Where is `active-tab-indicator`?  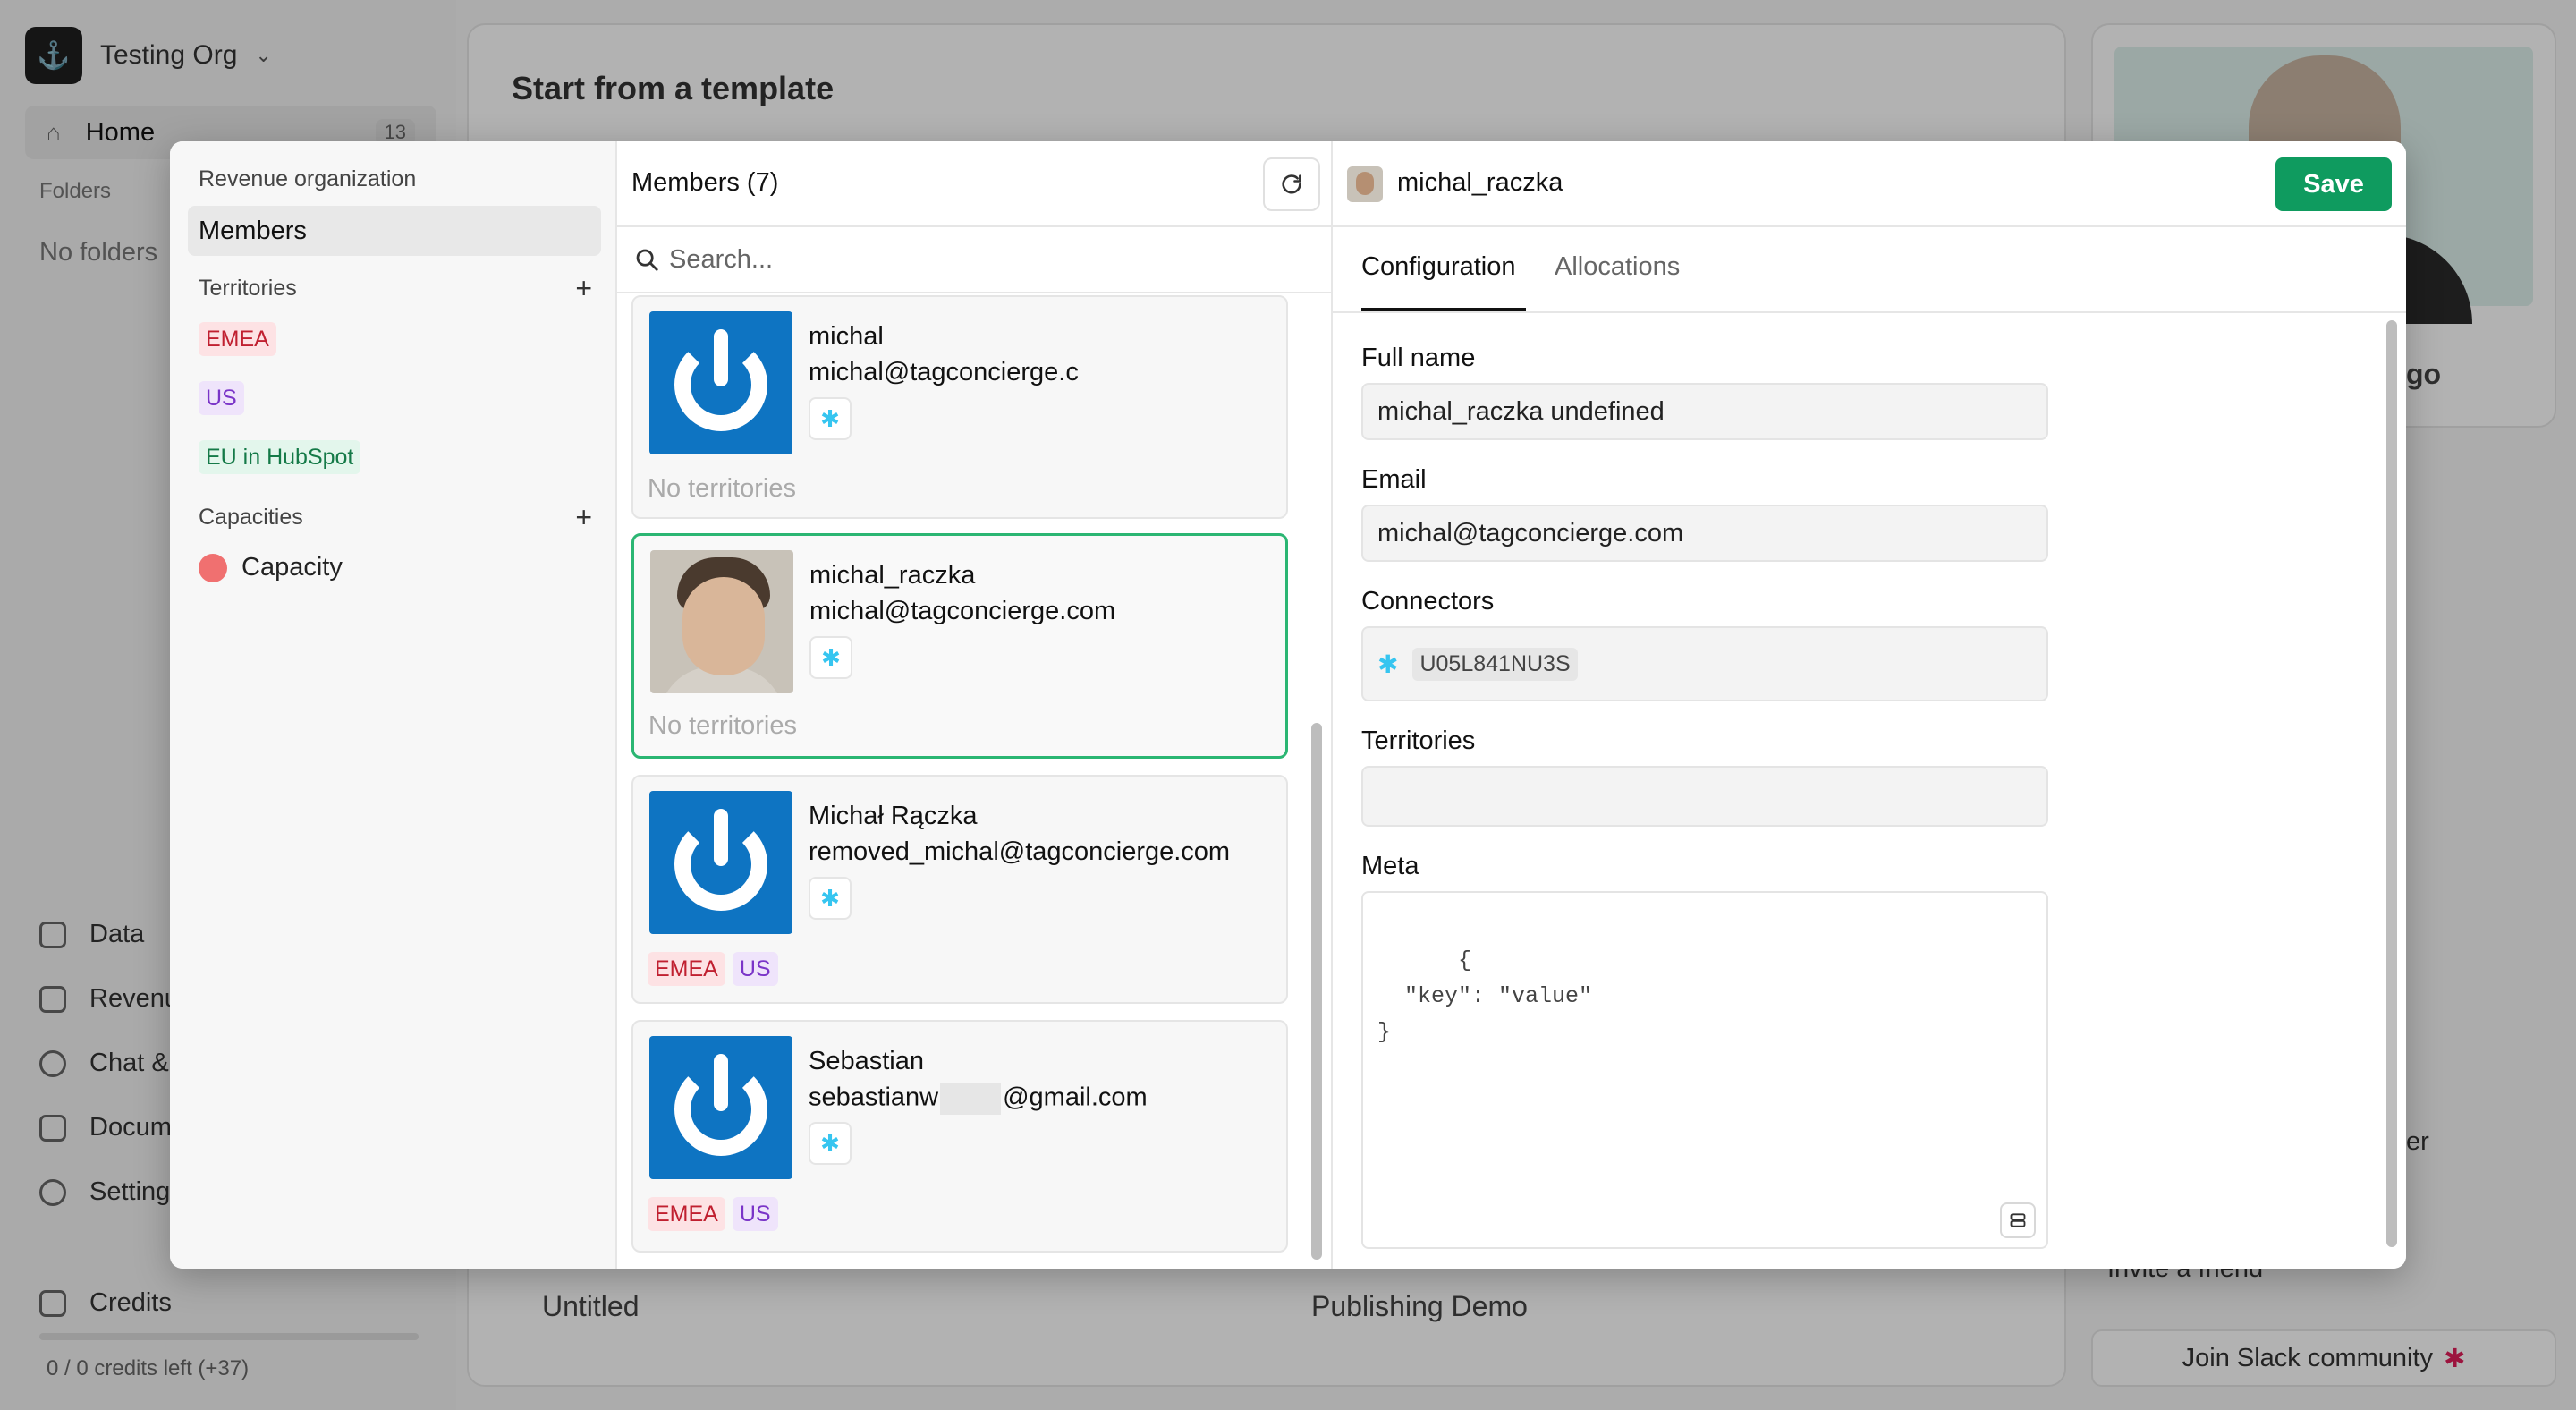
active-tab-indicator is located at coordinates (1443, 310).